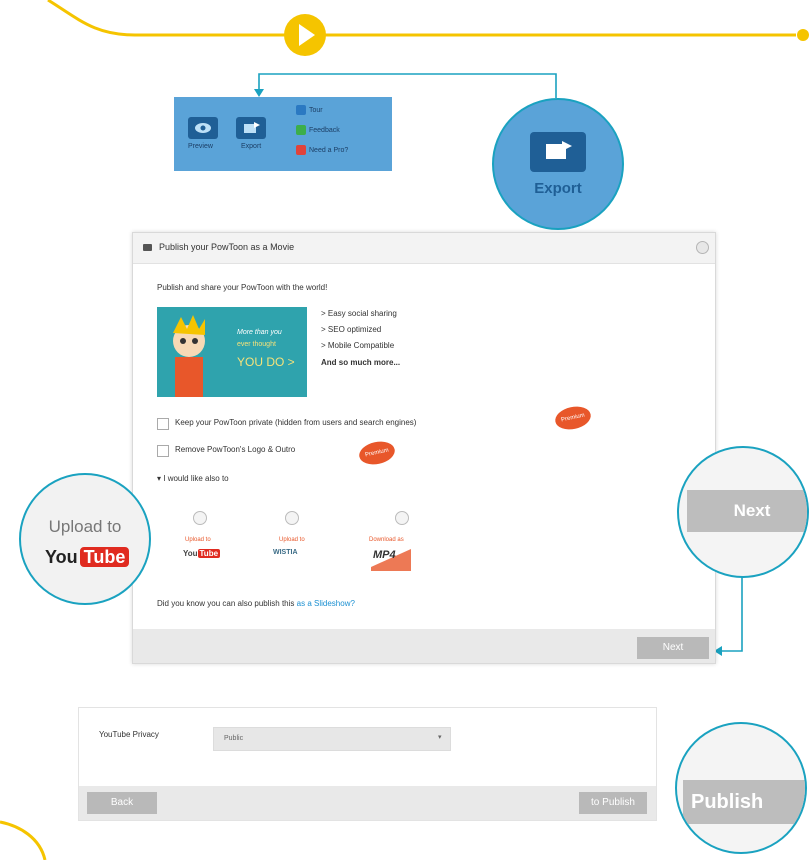  I want to click on cartoon-illustration, so click(189, 356).